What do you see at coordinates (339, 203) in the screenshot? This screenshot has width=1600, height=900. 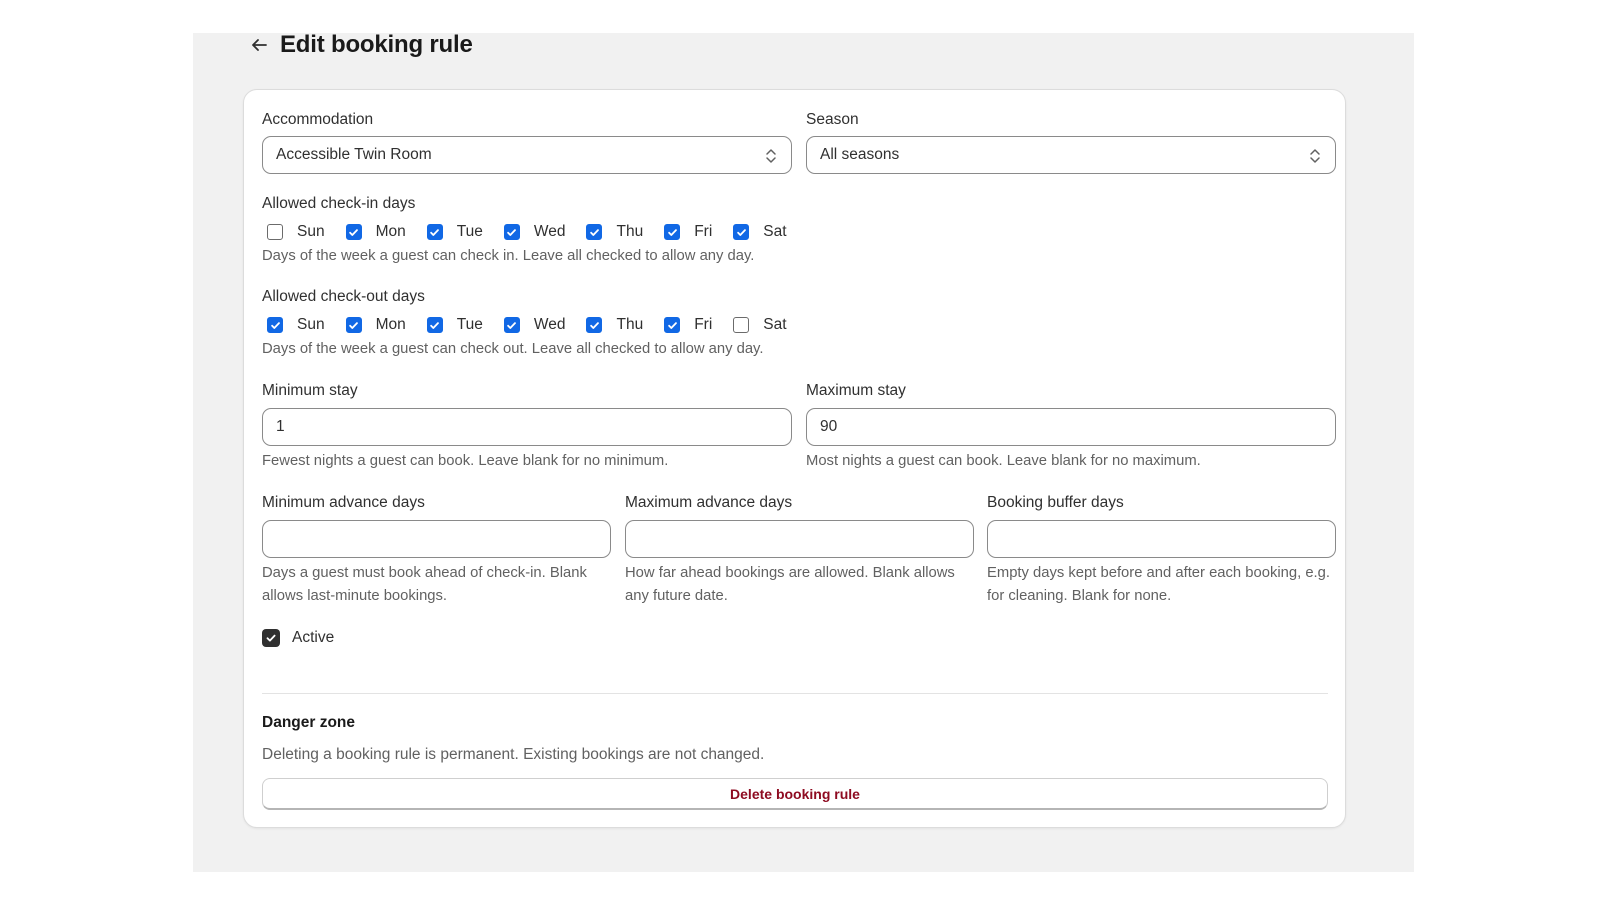 I see `checkin-days-label: Allowed check-in days` at bounding box center [339, 203].